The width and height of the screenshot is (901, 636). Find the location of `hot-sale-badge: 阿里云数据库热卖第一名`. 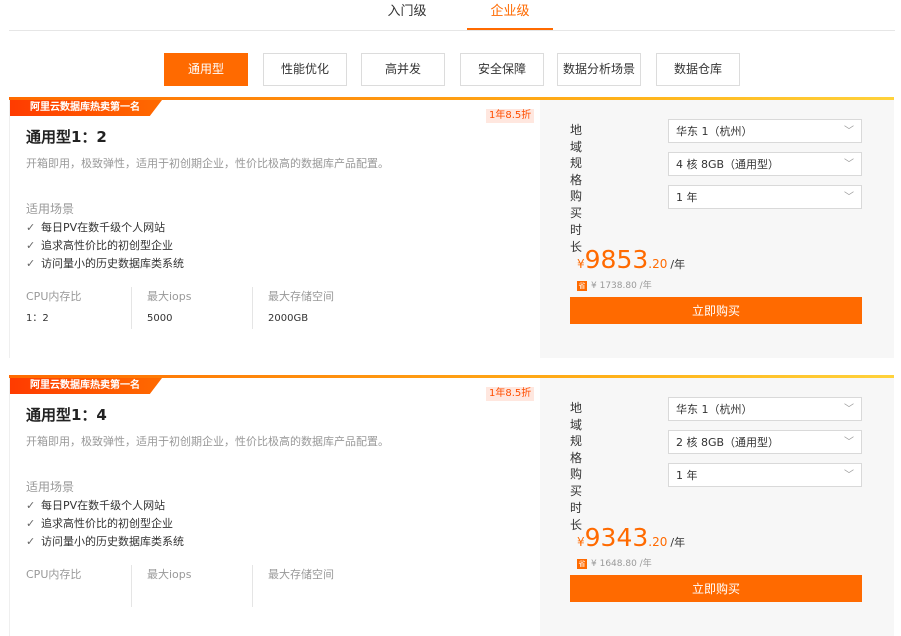

hot-sale-badge: 阿里云数据库热卖第一名 is located at coordinates (86, 108).